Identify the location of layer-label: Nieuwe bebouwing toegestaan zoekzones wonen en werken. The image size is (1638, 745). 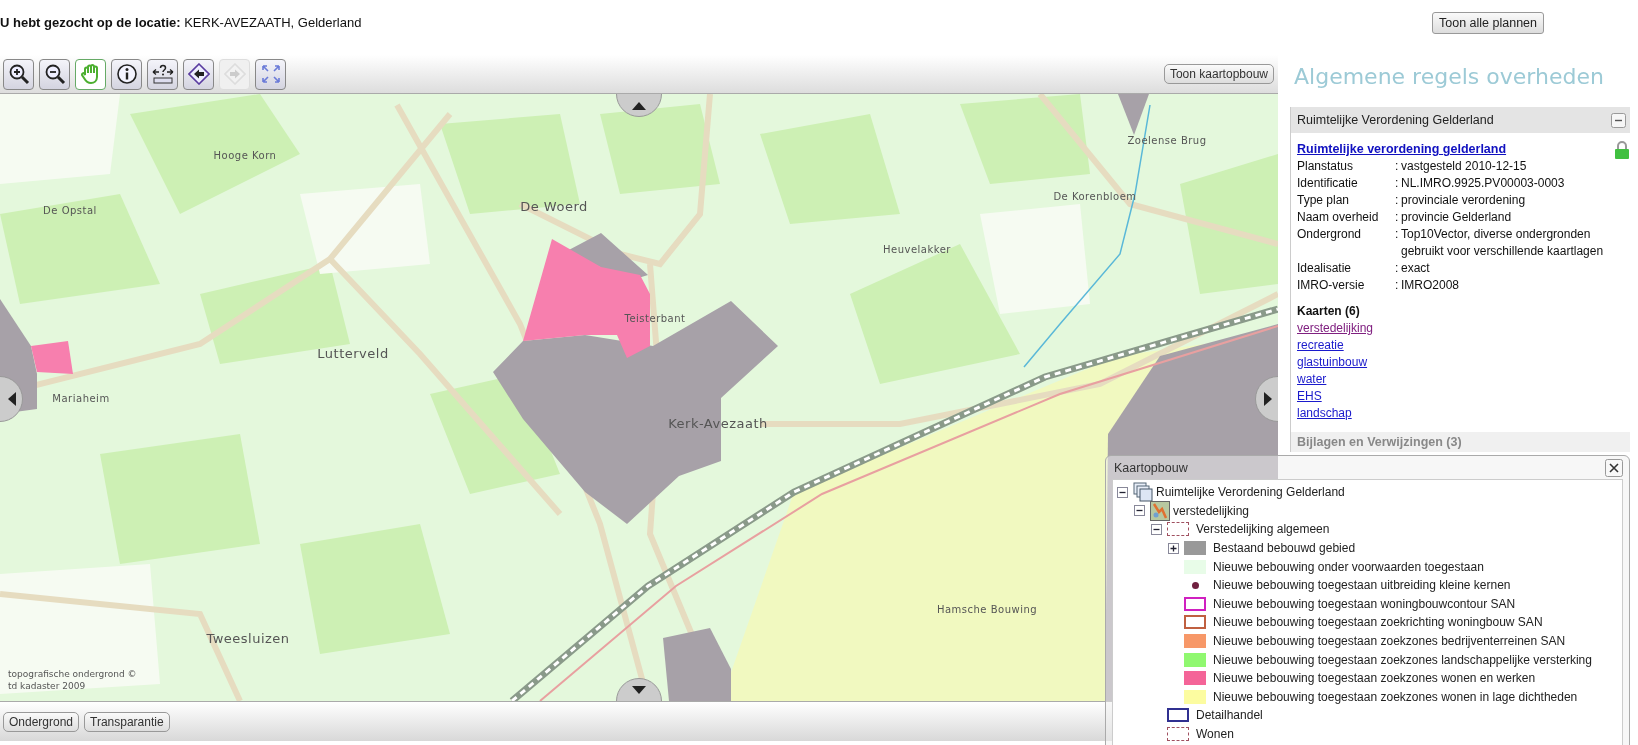
(1374, 678).